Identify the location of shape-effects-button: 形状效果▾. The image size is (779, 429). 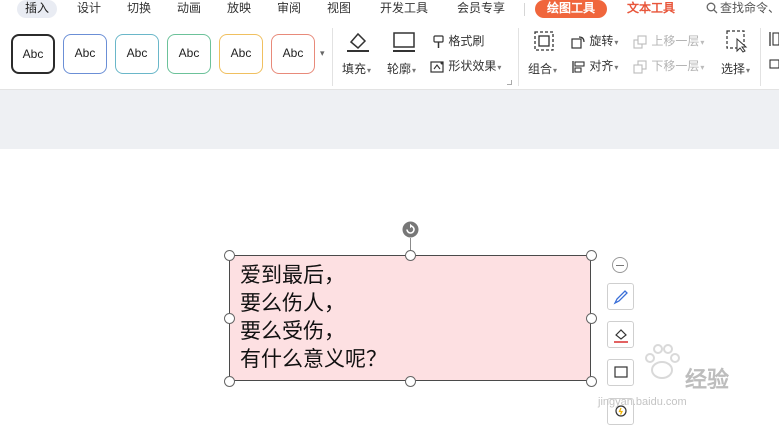
(465, 65).